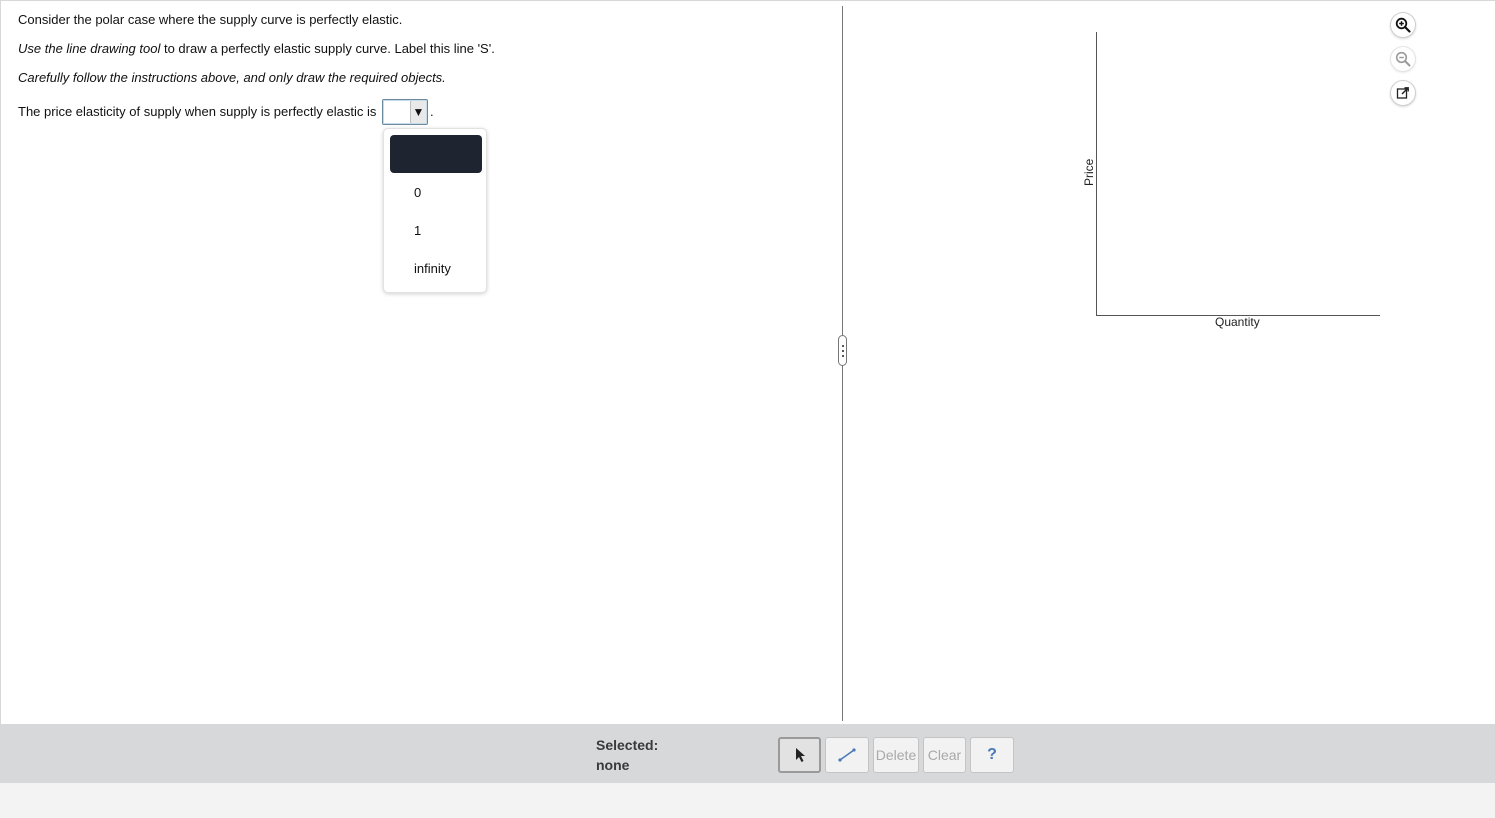 This screenshot has width=1495, height=818. Describe the element at coordinates (89, 48) in the screenshot. I see `instruction-tool-name: Use the line drawing tool` at that location.